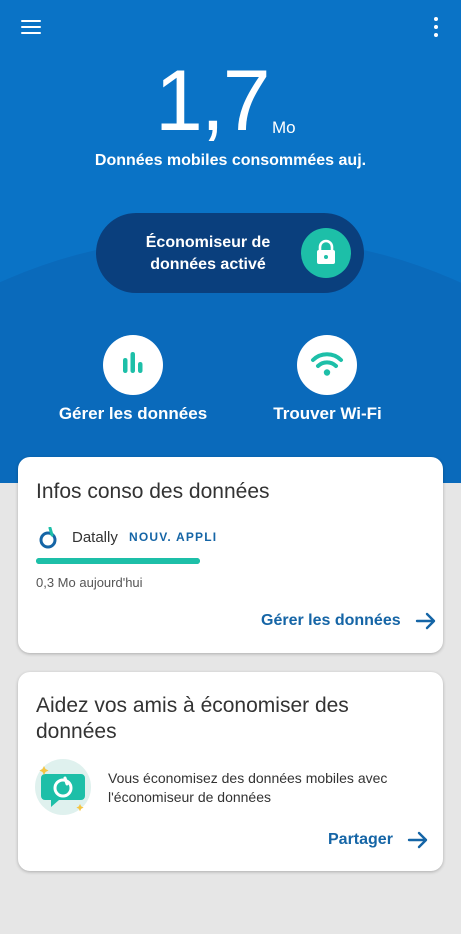 The width and height of the screenshot is (461, 934). I want to click on share-card-title: Aidez vos amis à économiser des données, so click(192, 718).